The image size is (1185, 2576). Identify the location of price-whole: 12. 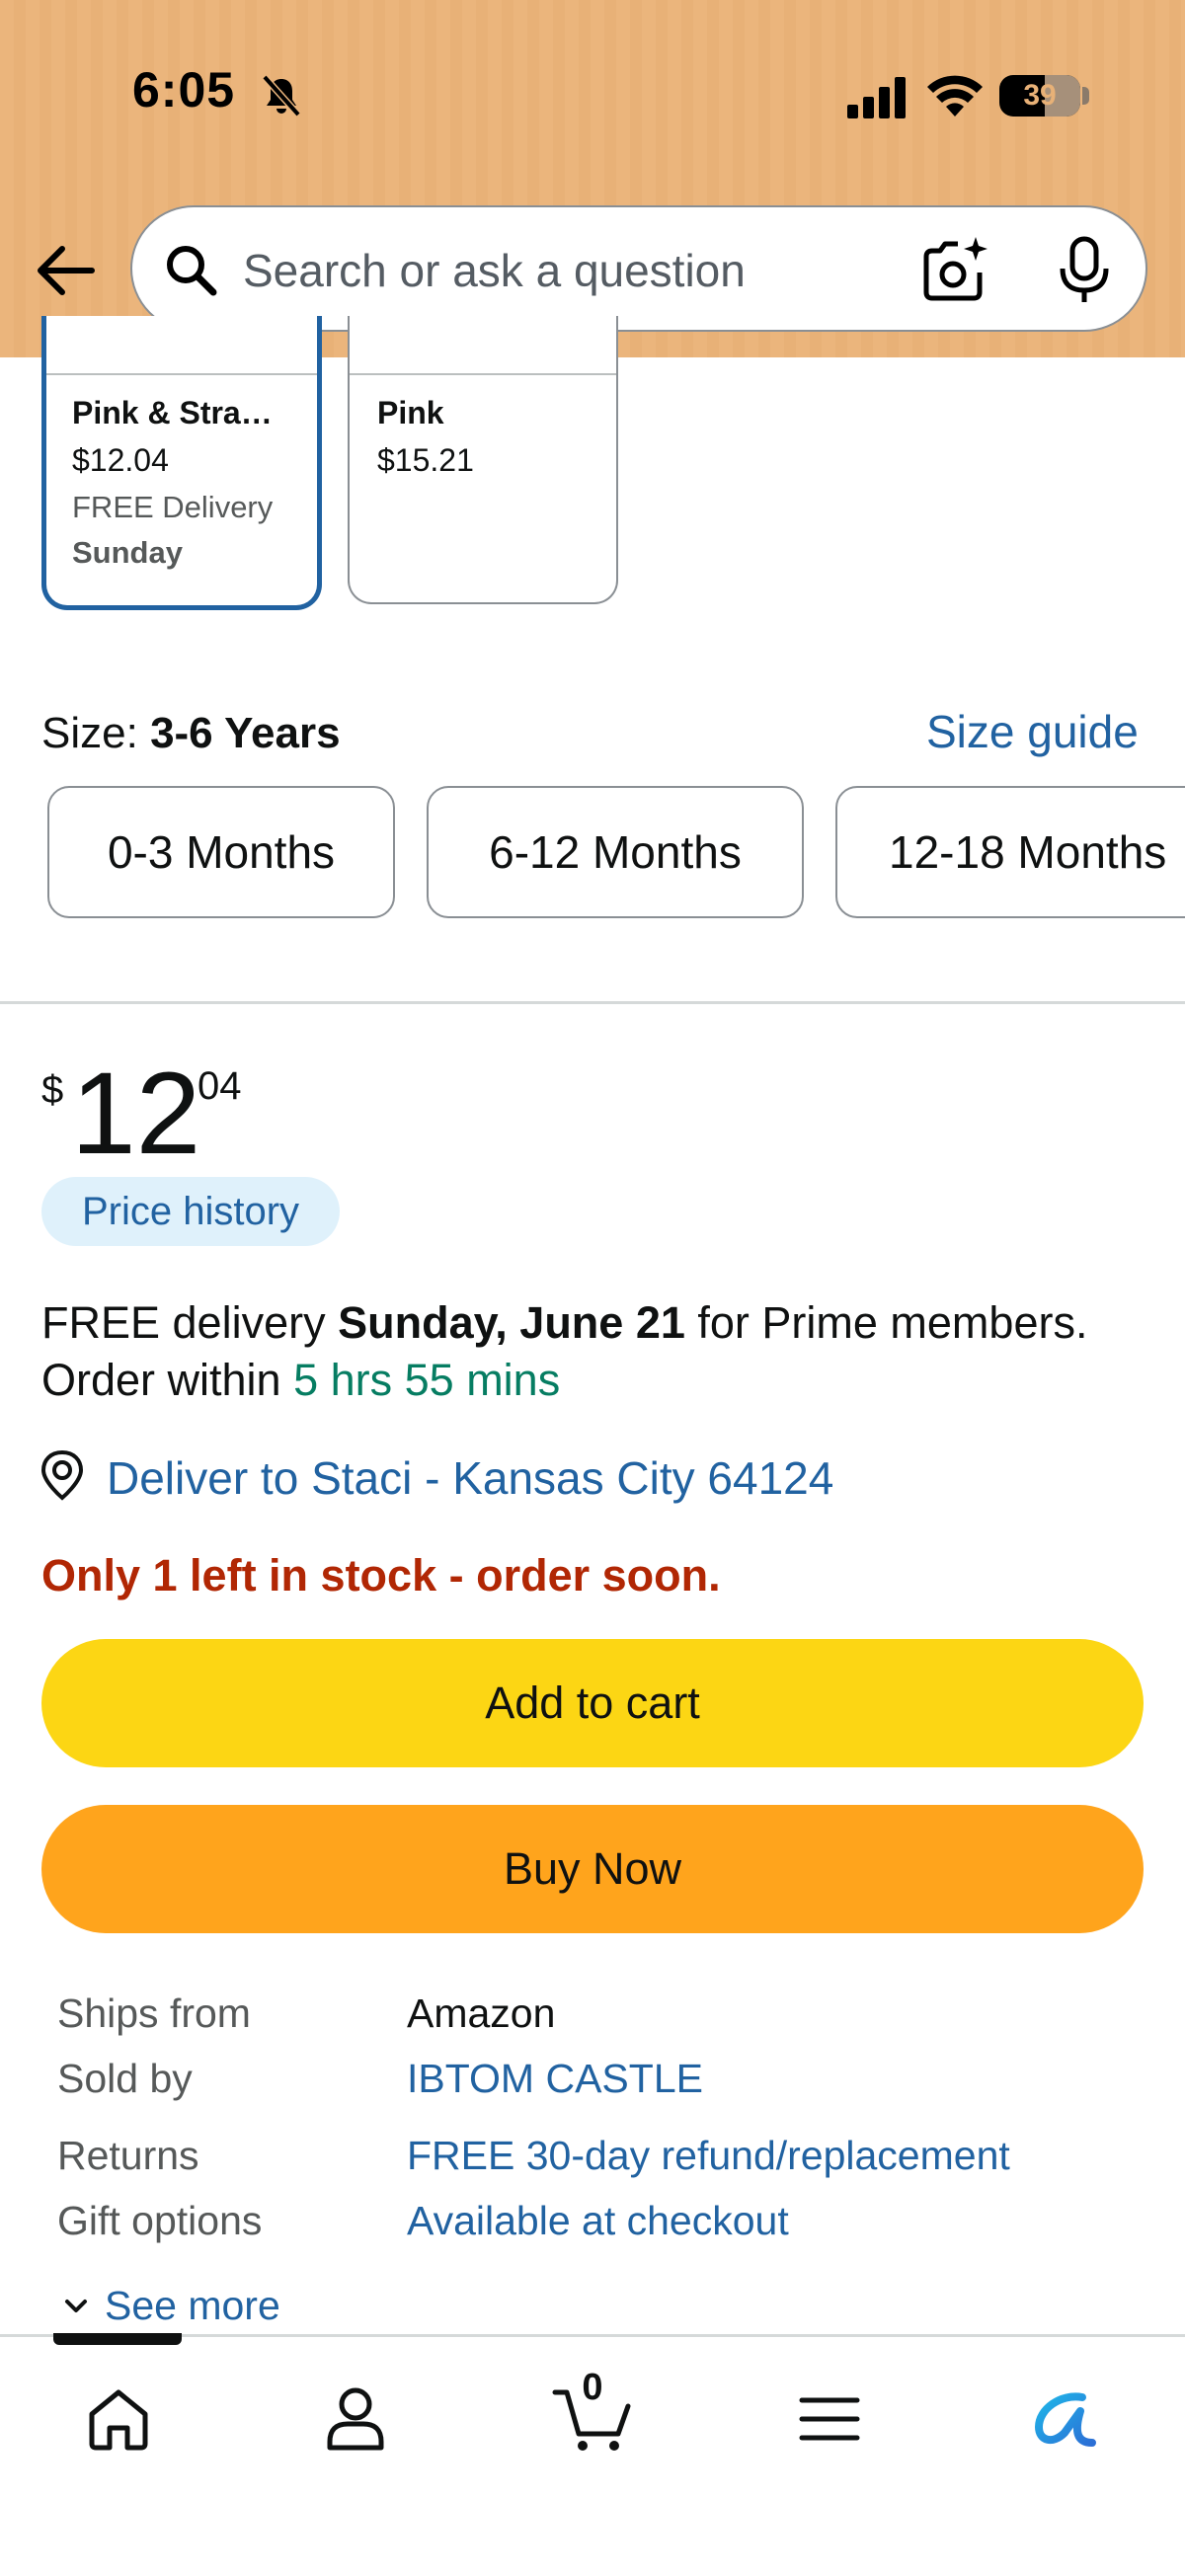
(136, 1114).